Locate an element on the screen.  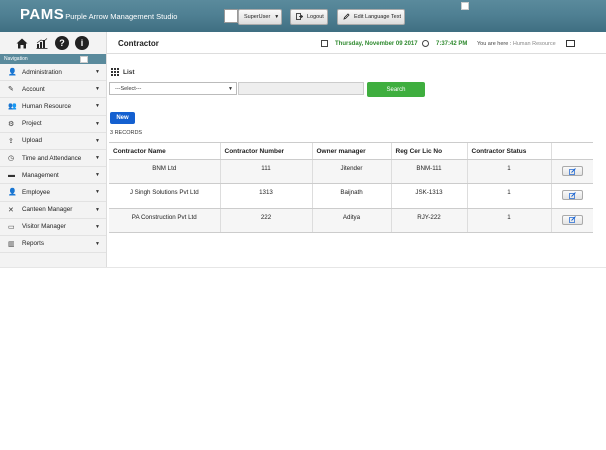
sidebar-item-label: Time and Attendance is located at coordinates (52, 158).